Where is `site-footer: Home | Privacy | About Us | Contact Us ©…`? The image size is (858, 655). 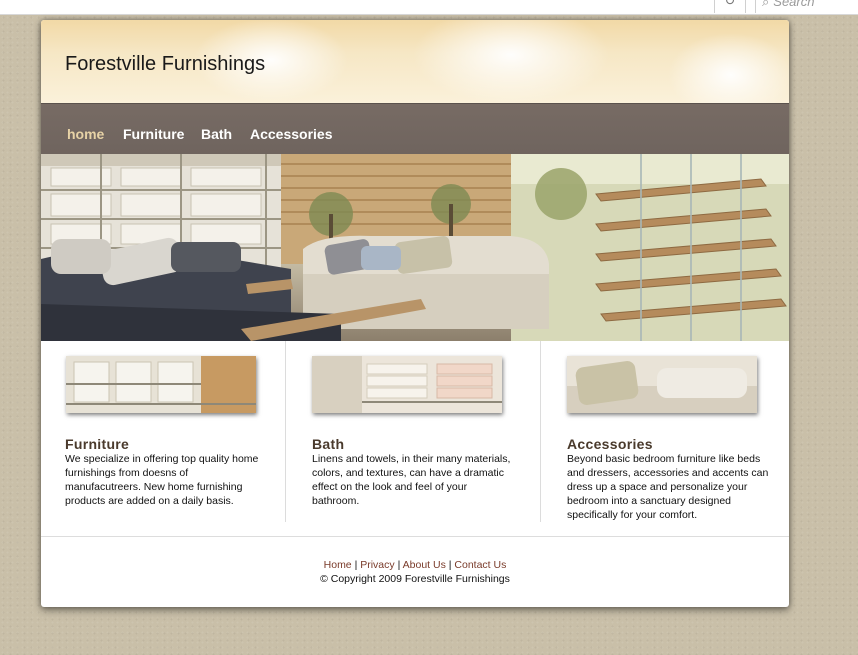
site-footer: Home | Privacy | About Us | Contact Us ©… is located at coordinates (415, 571).